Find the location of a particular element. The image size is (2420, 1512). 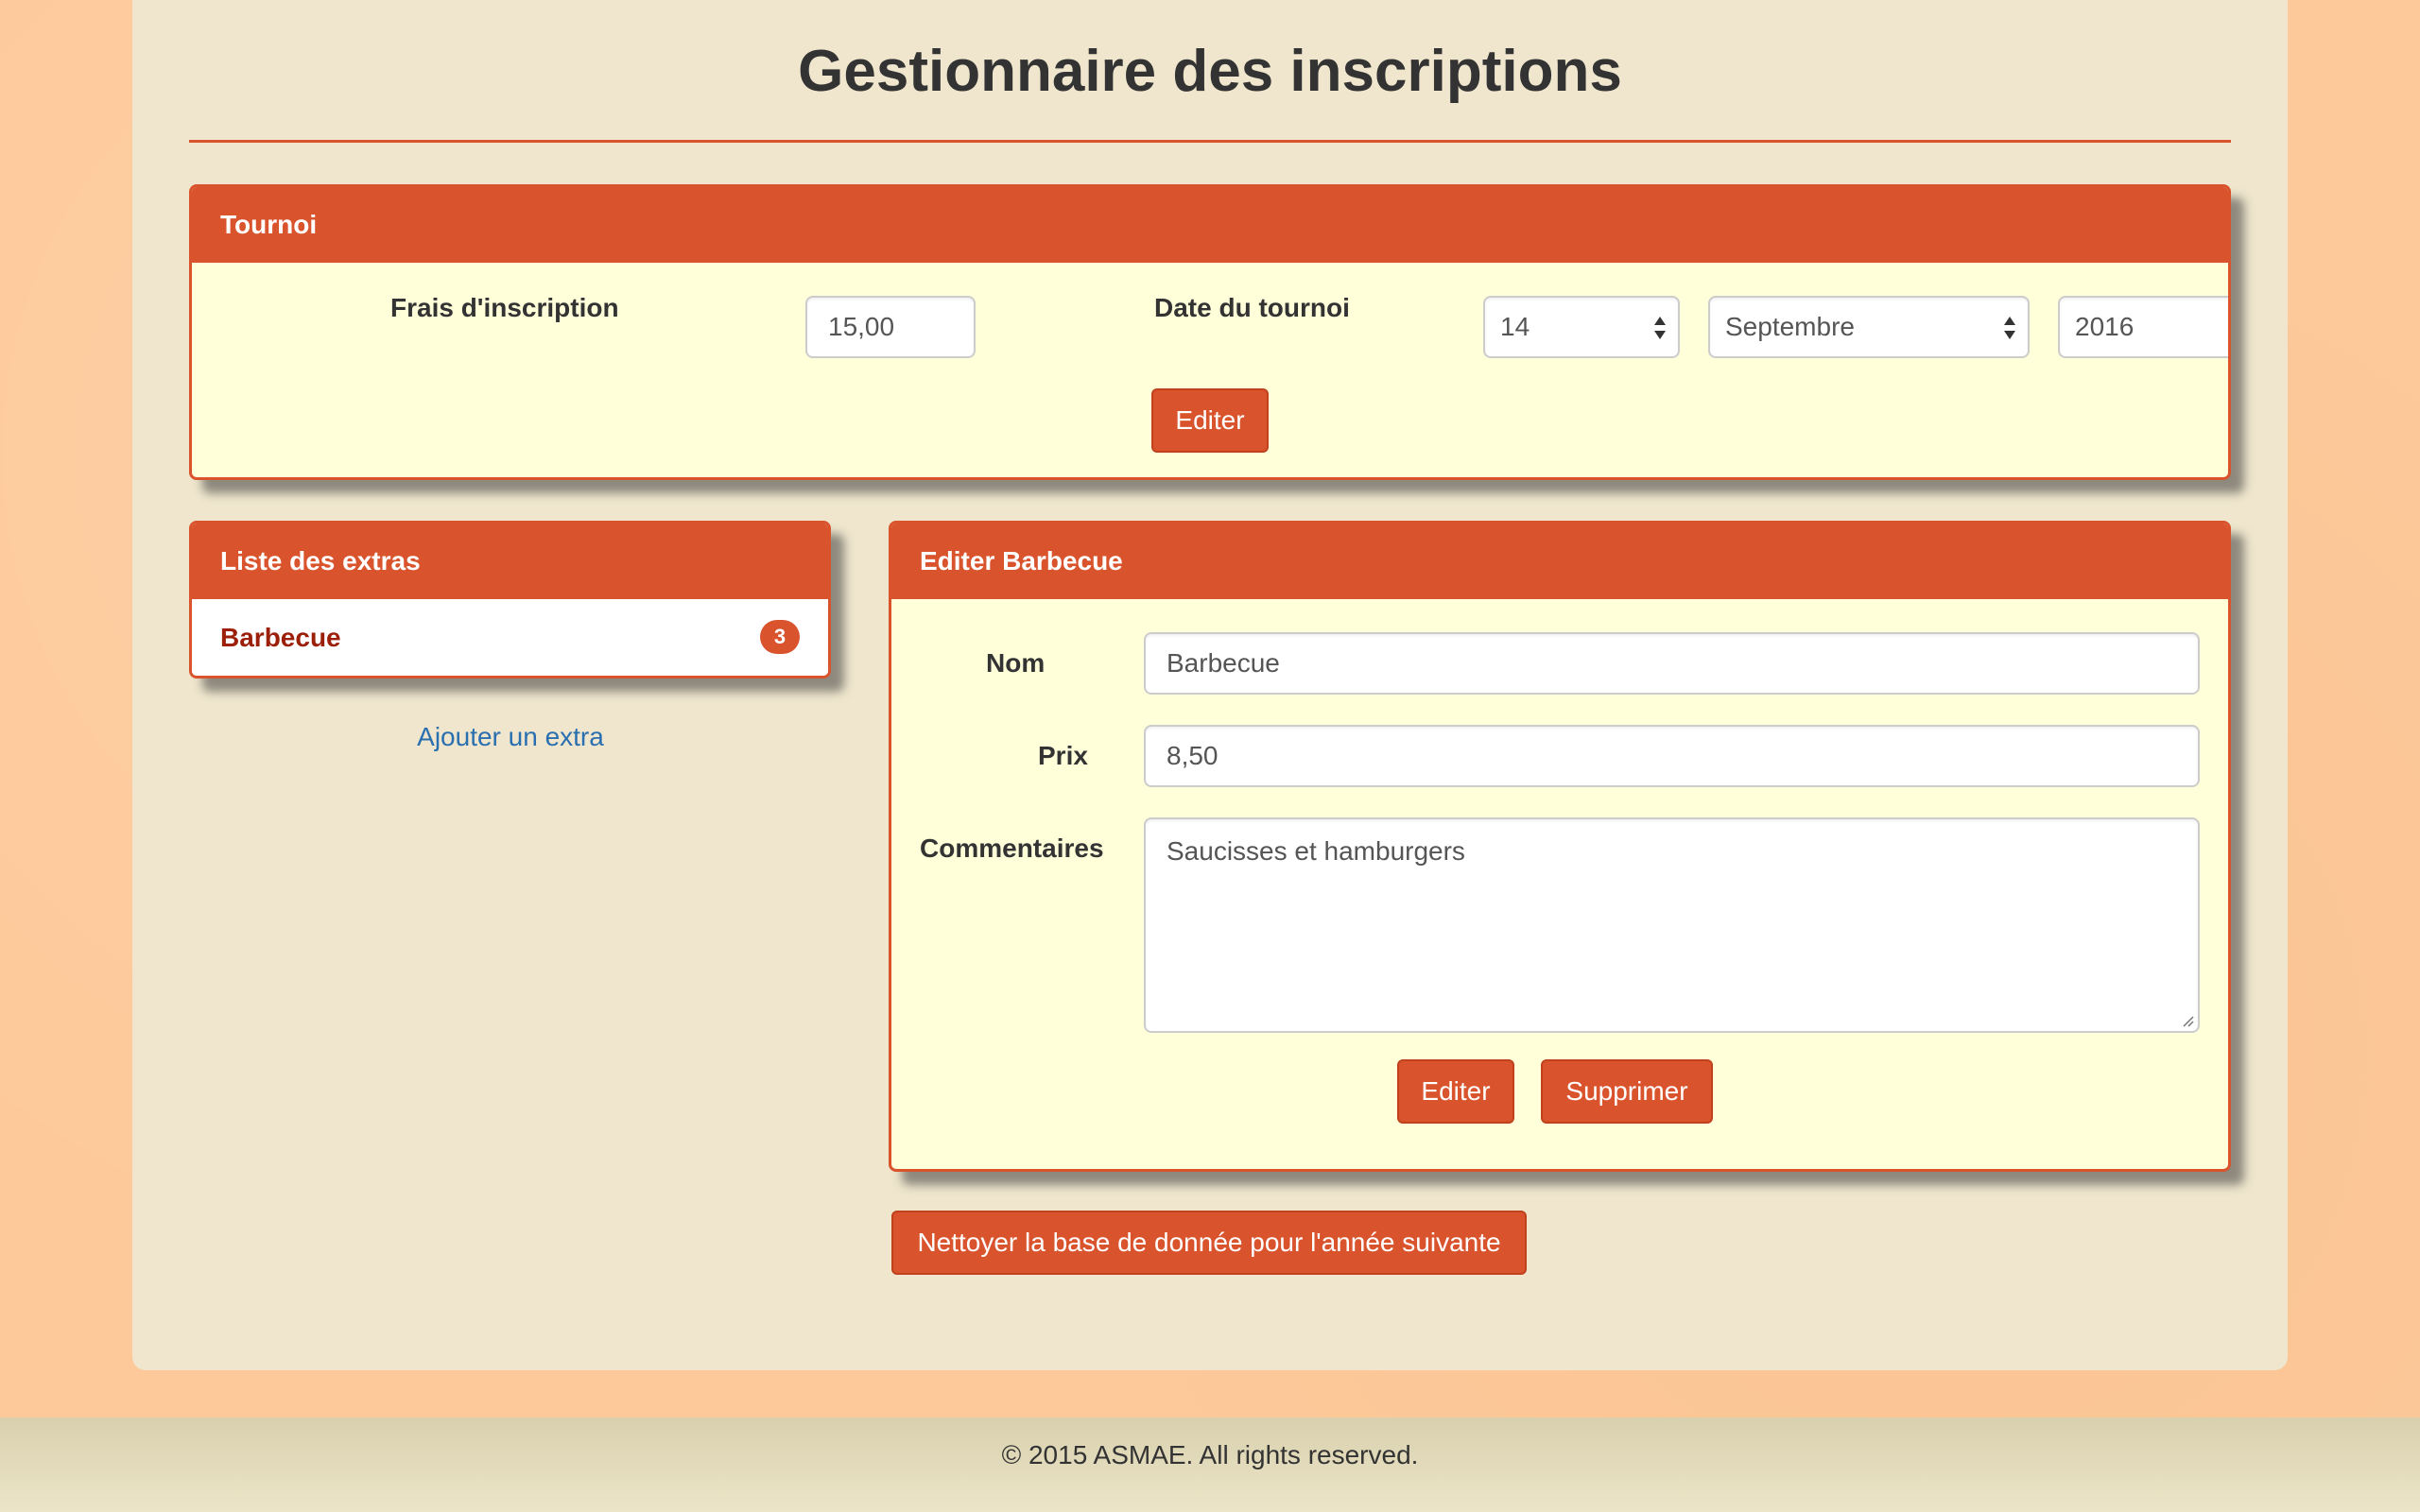

extra-item-label: Barbecue is located at coordinates (280, 637).